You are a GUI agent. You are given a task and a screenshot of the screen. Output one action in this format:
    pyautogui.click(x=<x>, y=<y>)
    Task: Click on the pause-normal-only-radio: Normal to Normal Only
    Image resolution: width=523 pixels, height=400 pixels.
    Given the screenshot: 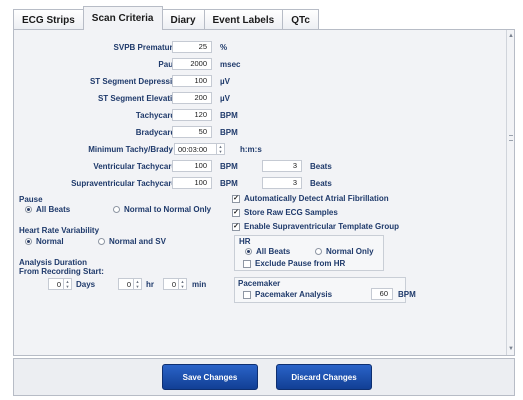 What is the action you would take?
    pyautogui.click(x=162, y=209)
    